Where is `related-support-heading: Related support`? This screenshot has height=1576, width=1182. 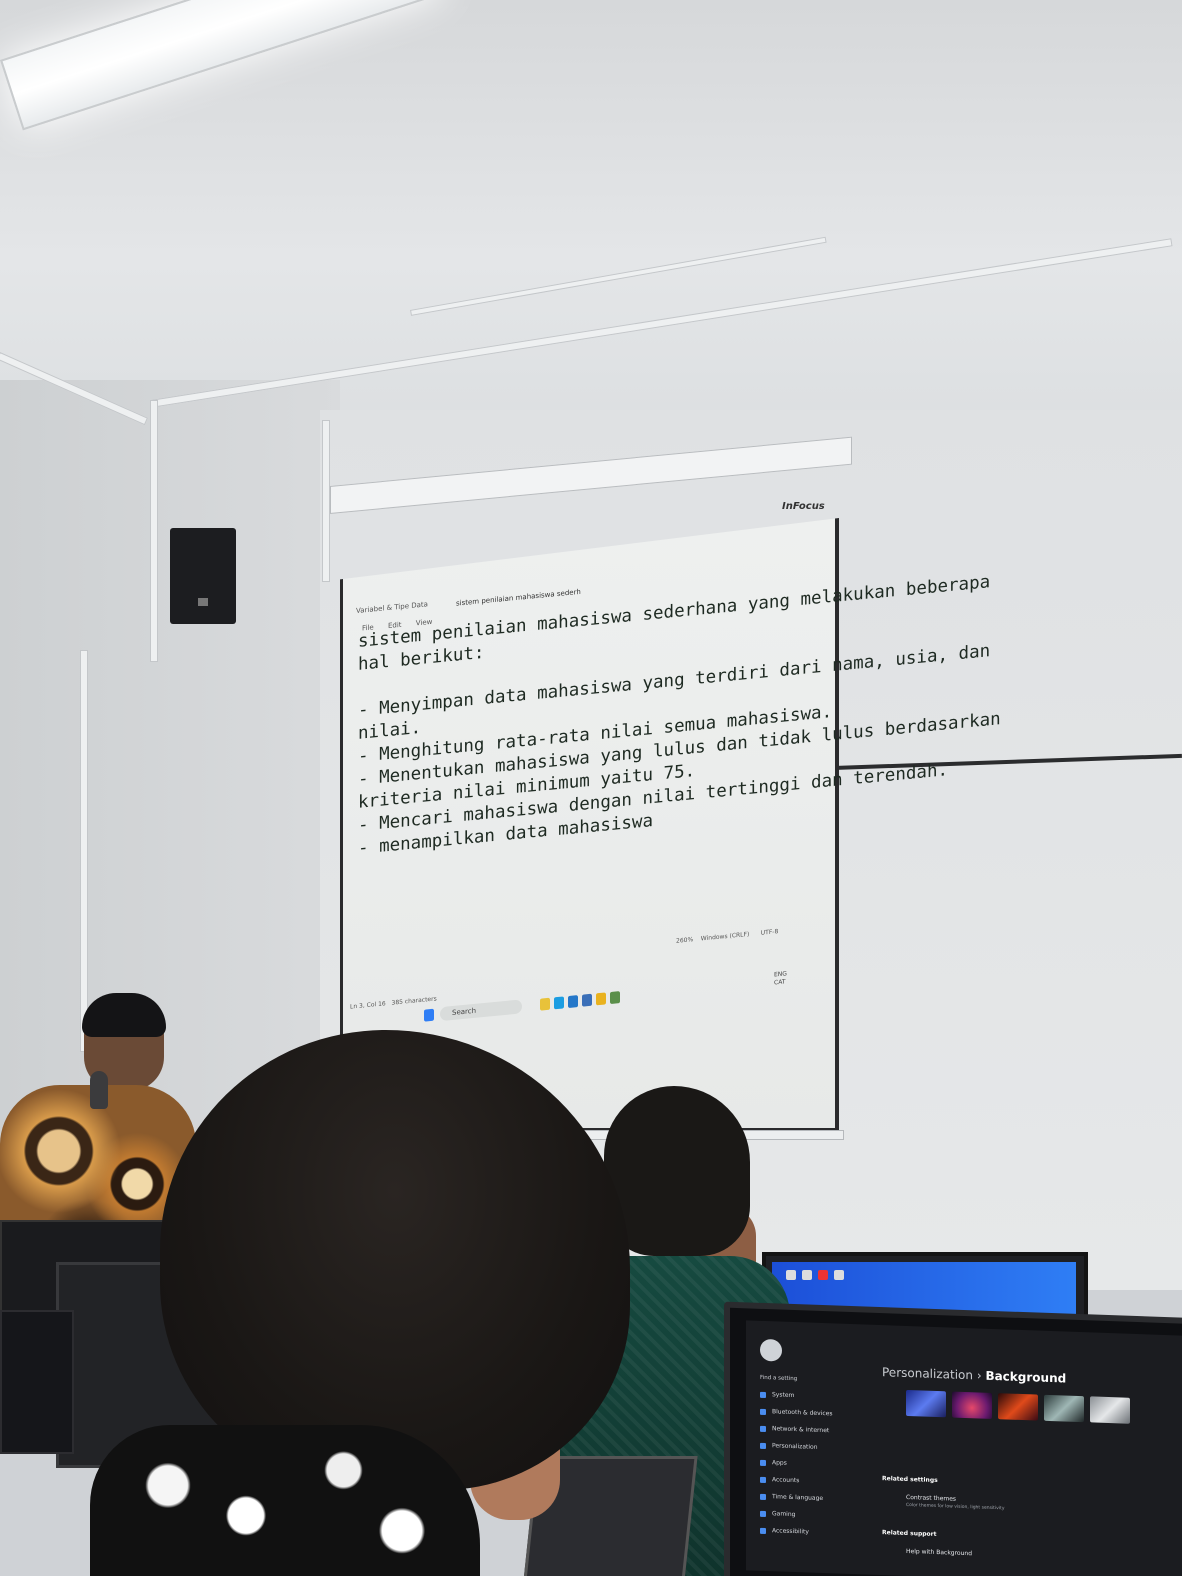
related-support-heading: Related support is located at coordinates (909, 1534).